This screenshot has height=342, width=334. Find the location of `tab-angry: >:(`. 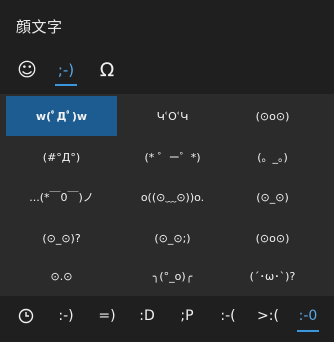

tab-angry: >:( is located at coordinates (268, 316).